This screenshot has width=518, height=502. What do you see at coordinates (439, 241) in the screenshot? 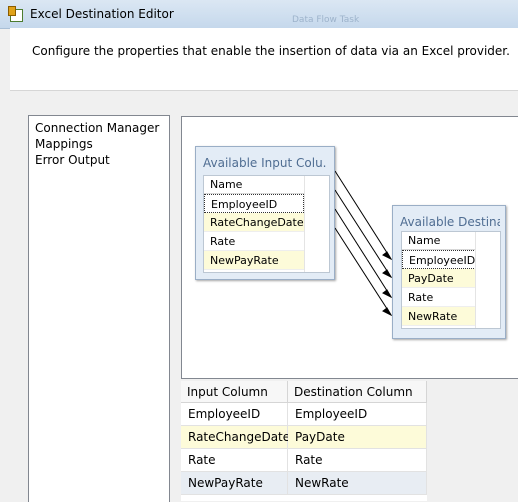
I see `destination-columns-header: Name` at bounding box center [439, 241].